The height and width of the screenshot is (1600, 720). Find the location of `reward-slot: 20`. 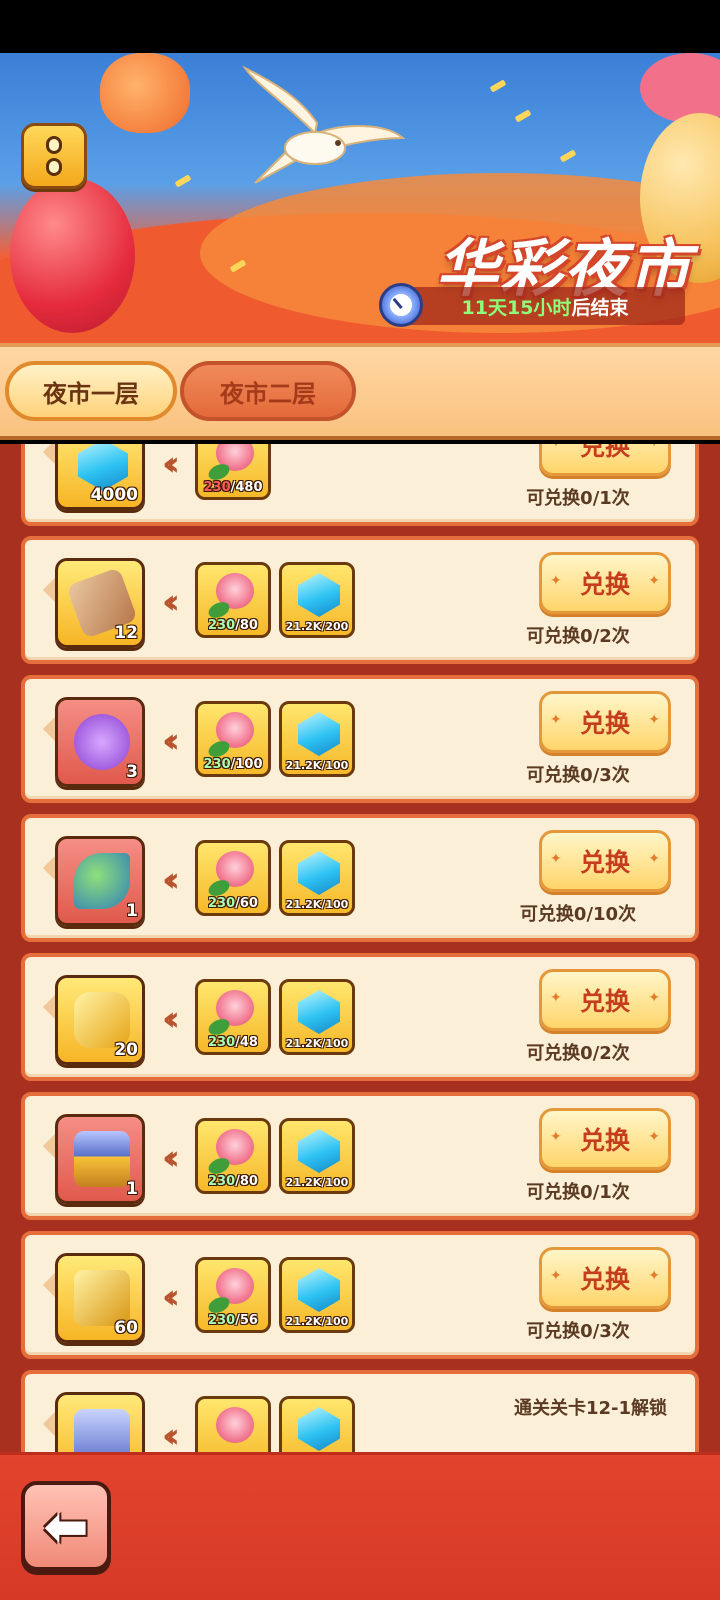

reward-slot: 20 is located at coordinates (100, 1020).